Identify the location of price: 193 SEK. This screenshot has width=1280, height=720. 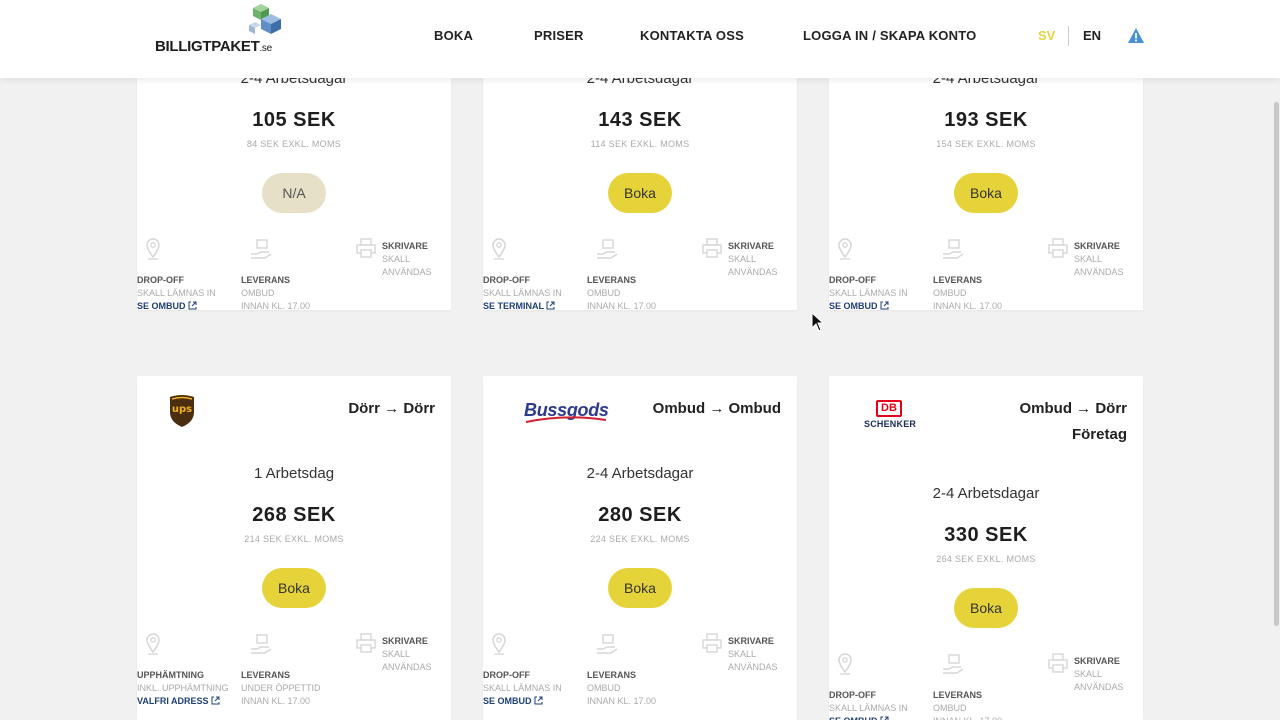
(986, 120).